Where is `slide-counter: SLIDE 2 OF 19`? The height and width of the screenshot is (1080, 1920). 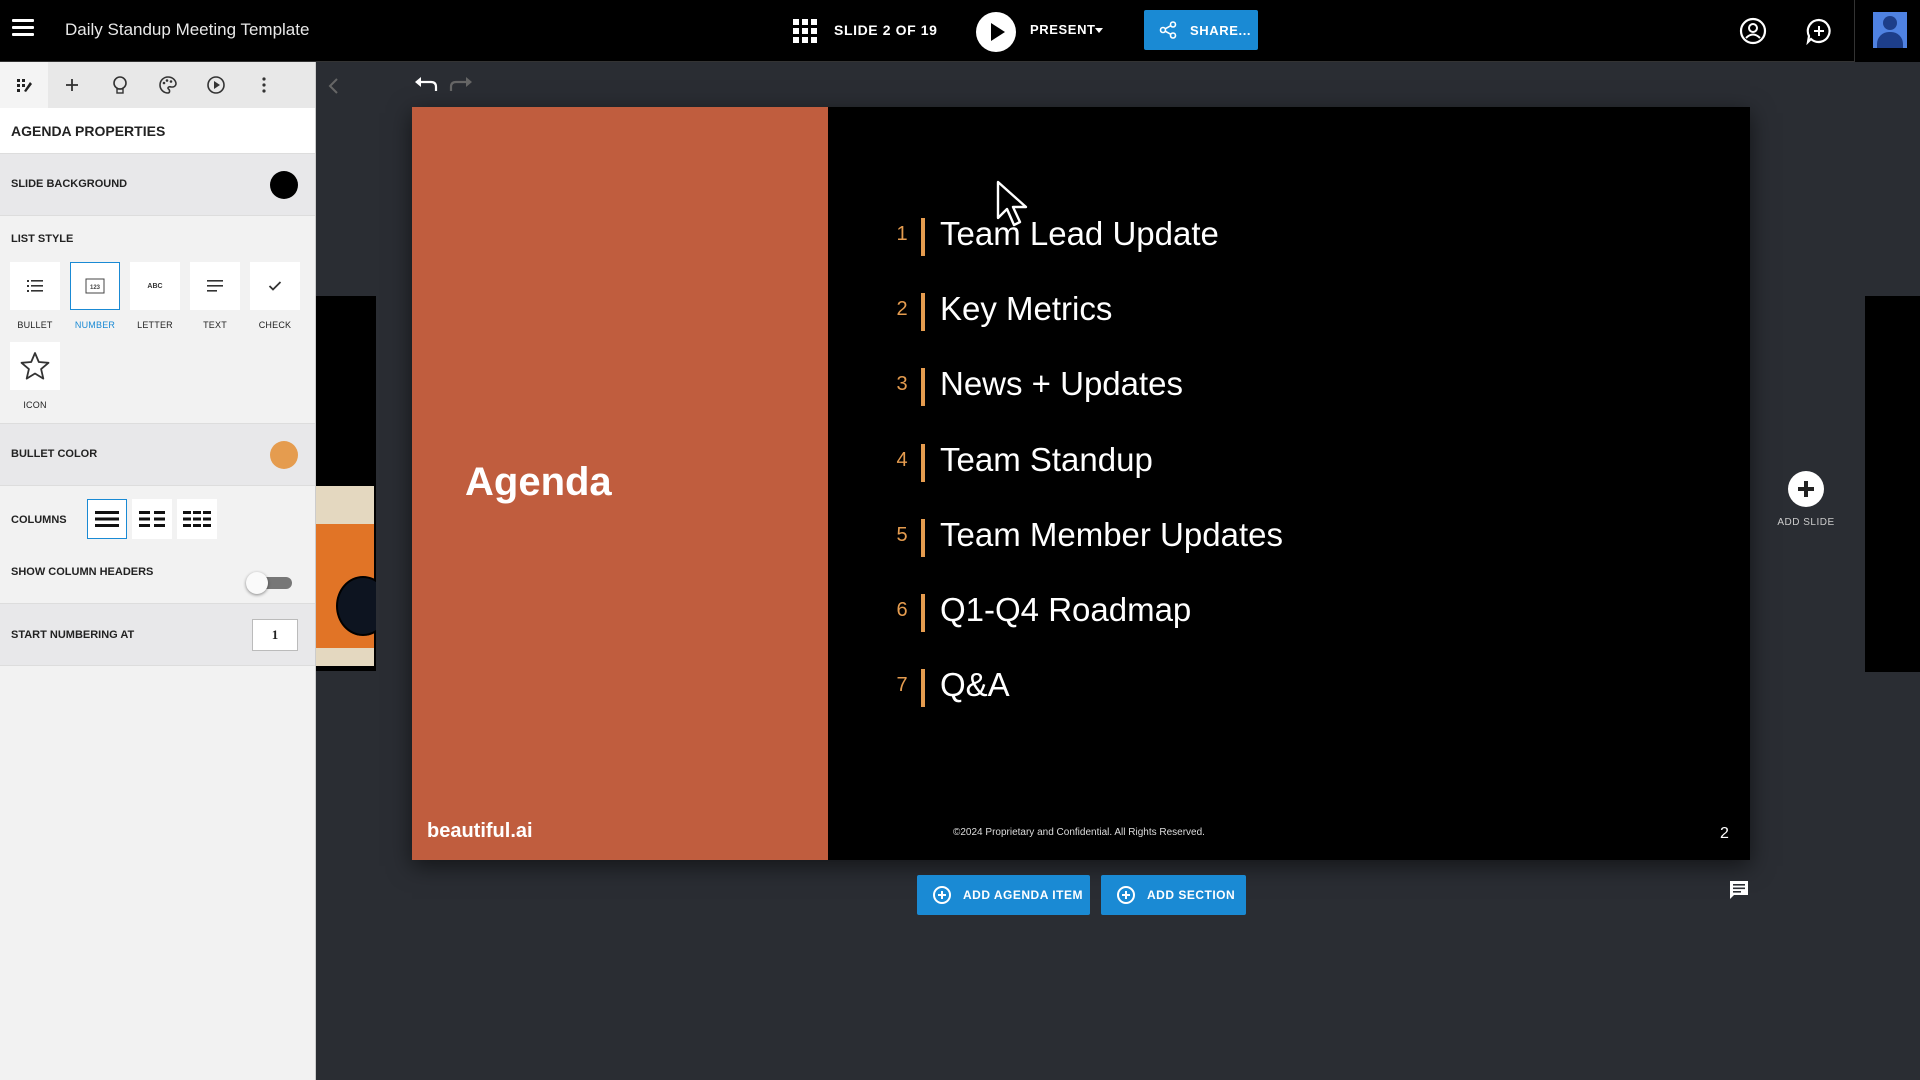 slide-counter: SLIDE 2 OF 19 is located at coordinates (886, 30).